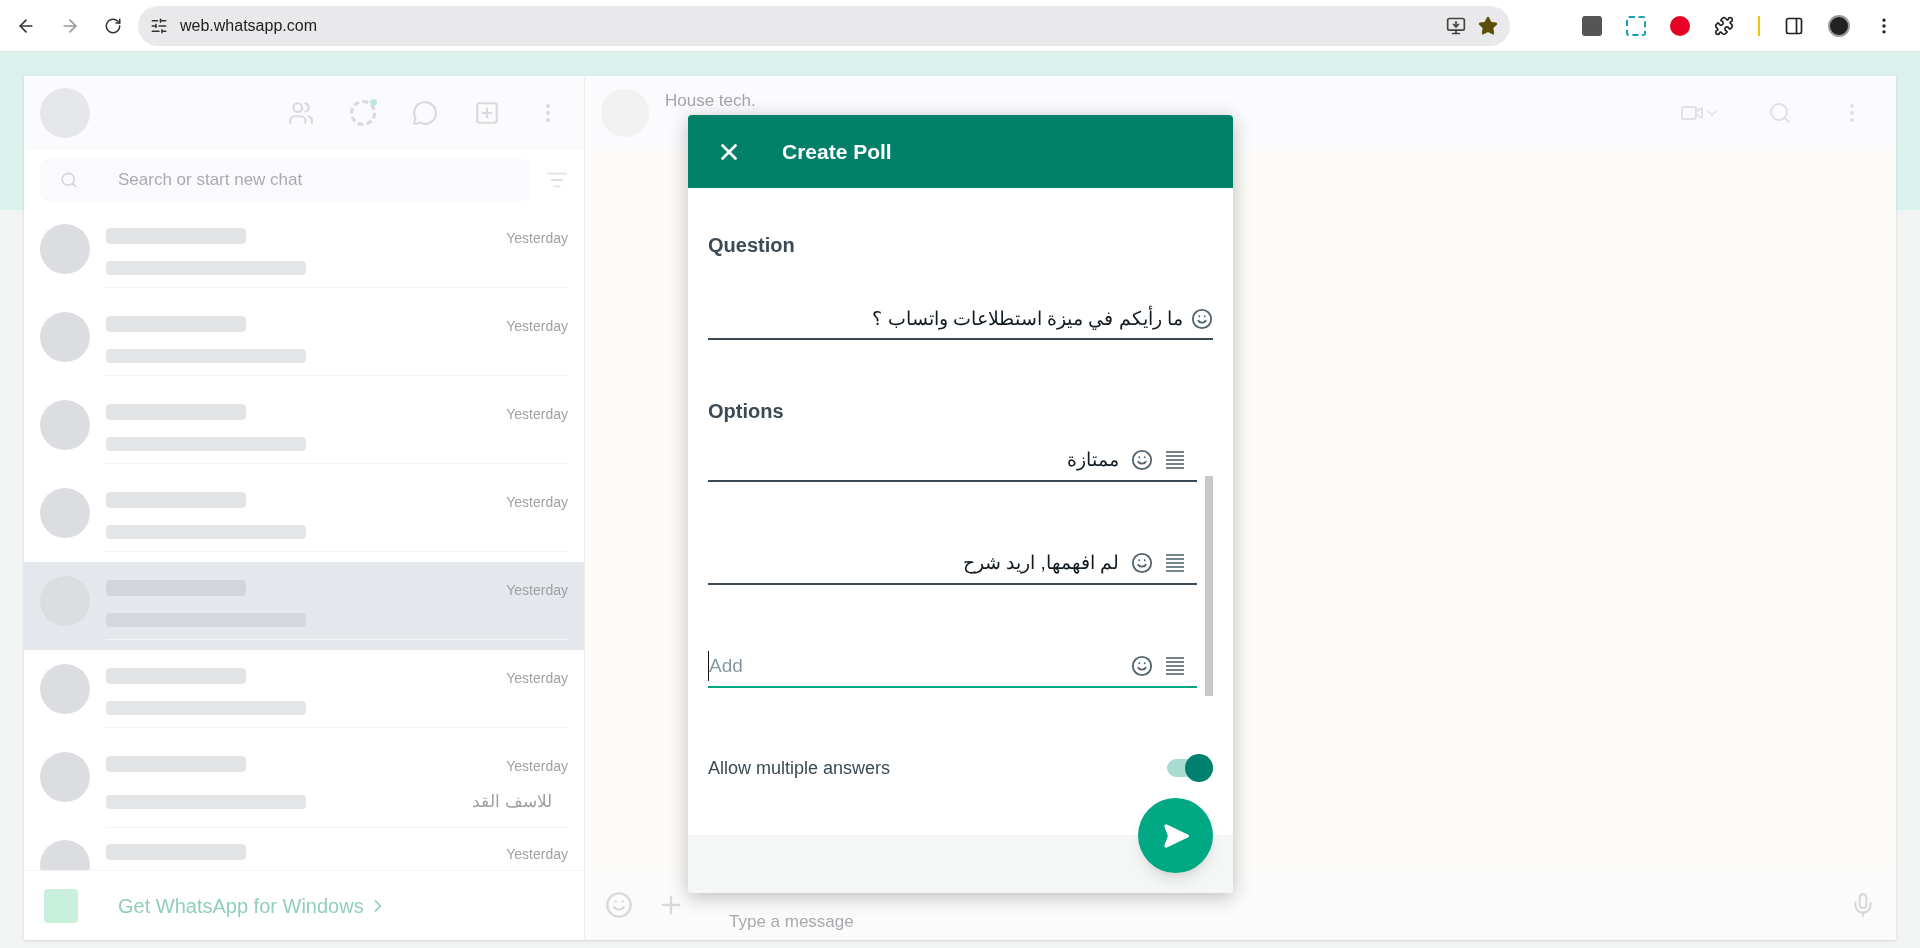 Image resolution: width=1920 pixels, height=948 pixels. Describe the element at coordinates (824, 25) in the screenshot. I see `address-bar: web.whatsapp.com` at that location.